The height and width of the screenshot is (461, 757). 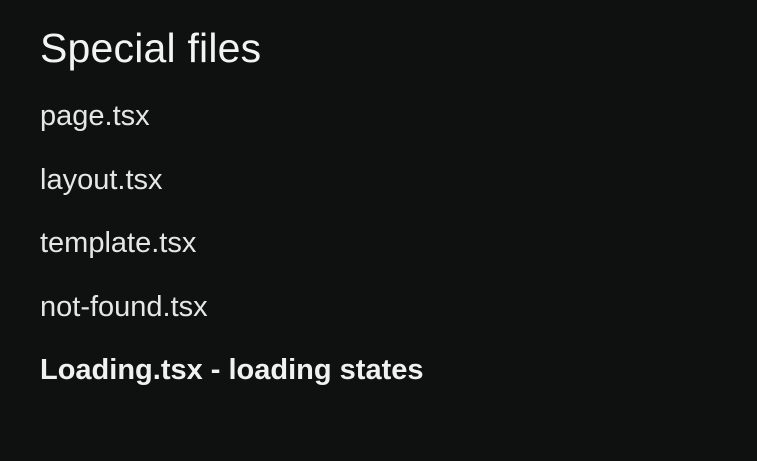 I want to click on list-item-loading-tsx-selected: Loading.tsx - loading states, so click(x=378, y=370).